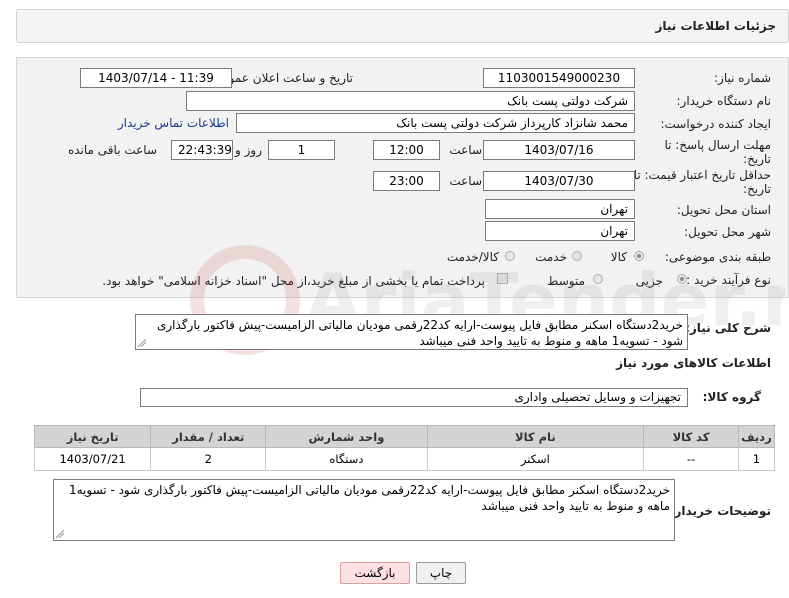 This screenshot has width=789, height=598. What do you see at coordinates (728, 280) in the screenshot?
I see `process-type-label: نوع فرآیند خرید :` at bounding box center [728, 280].